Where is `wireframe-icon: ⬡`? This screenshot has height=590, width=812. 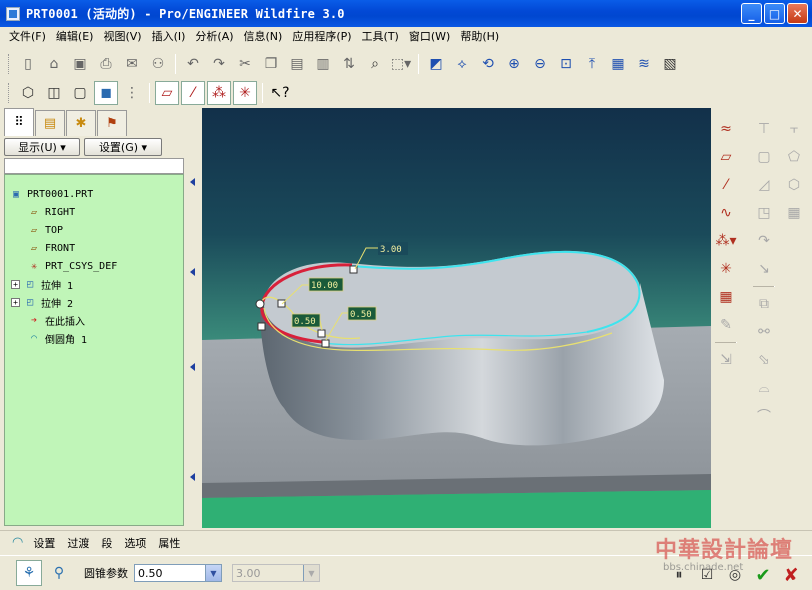
wireframe-icon: ⬡ is located at coordinates (28, 93).